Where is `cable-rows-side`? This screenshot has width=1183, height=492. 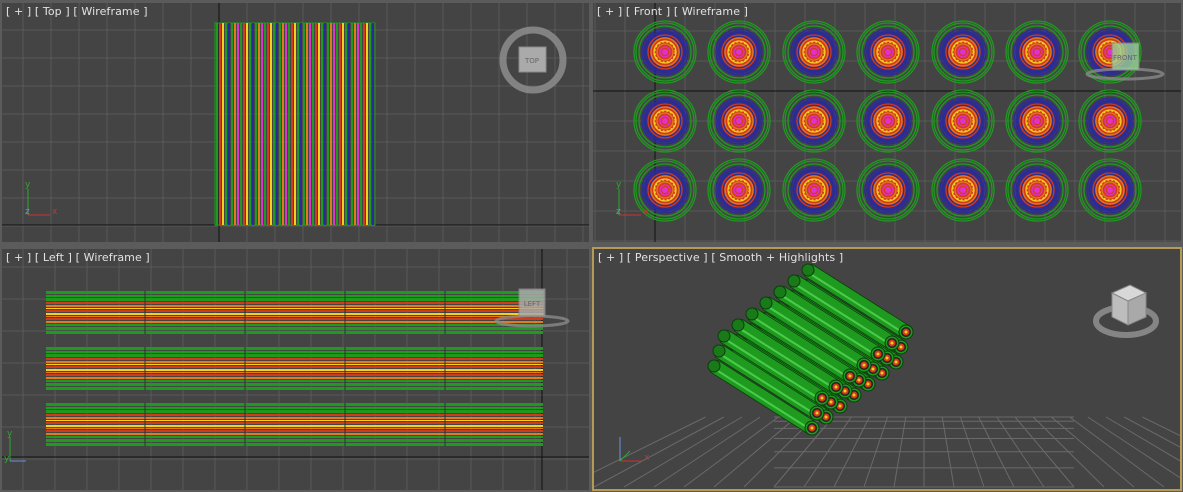
cable-rows-side is located at coordinates (294, 368).